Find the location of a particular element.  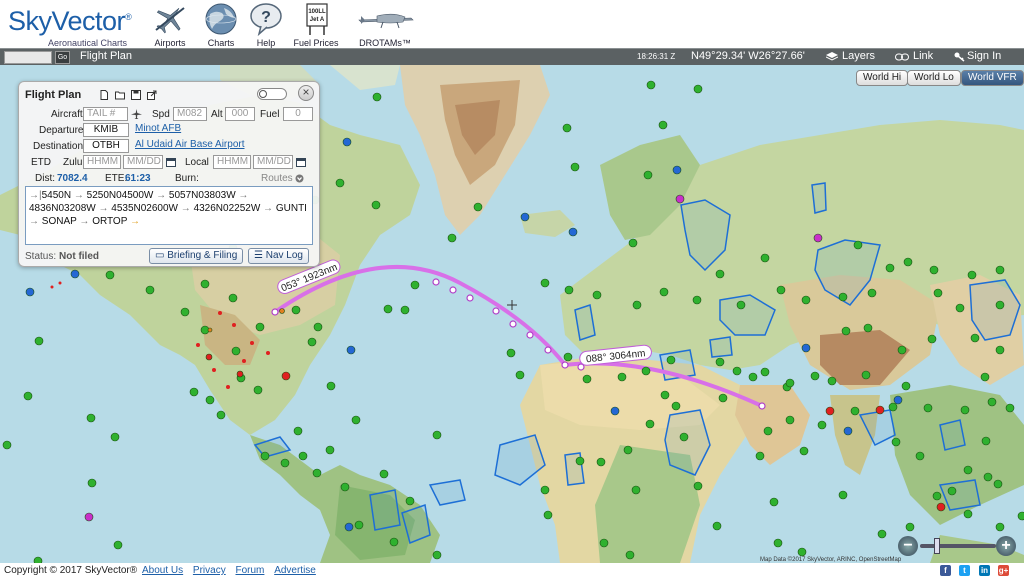

nav-label: Fuel Prices is located at coordinates (316, 43).